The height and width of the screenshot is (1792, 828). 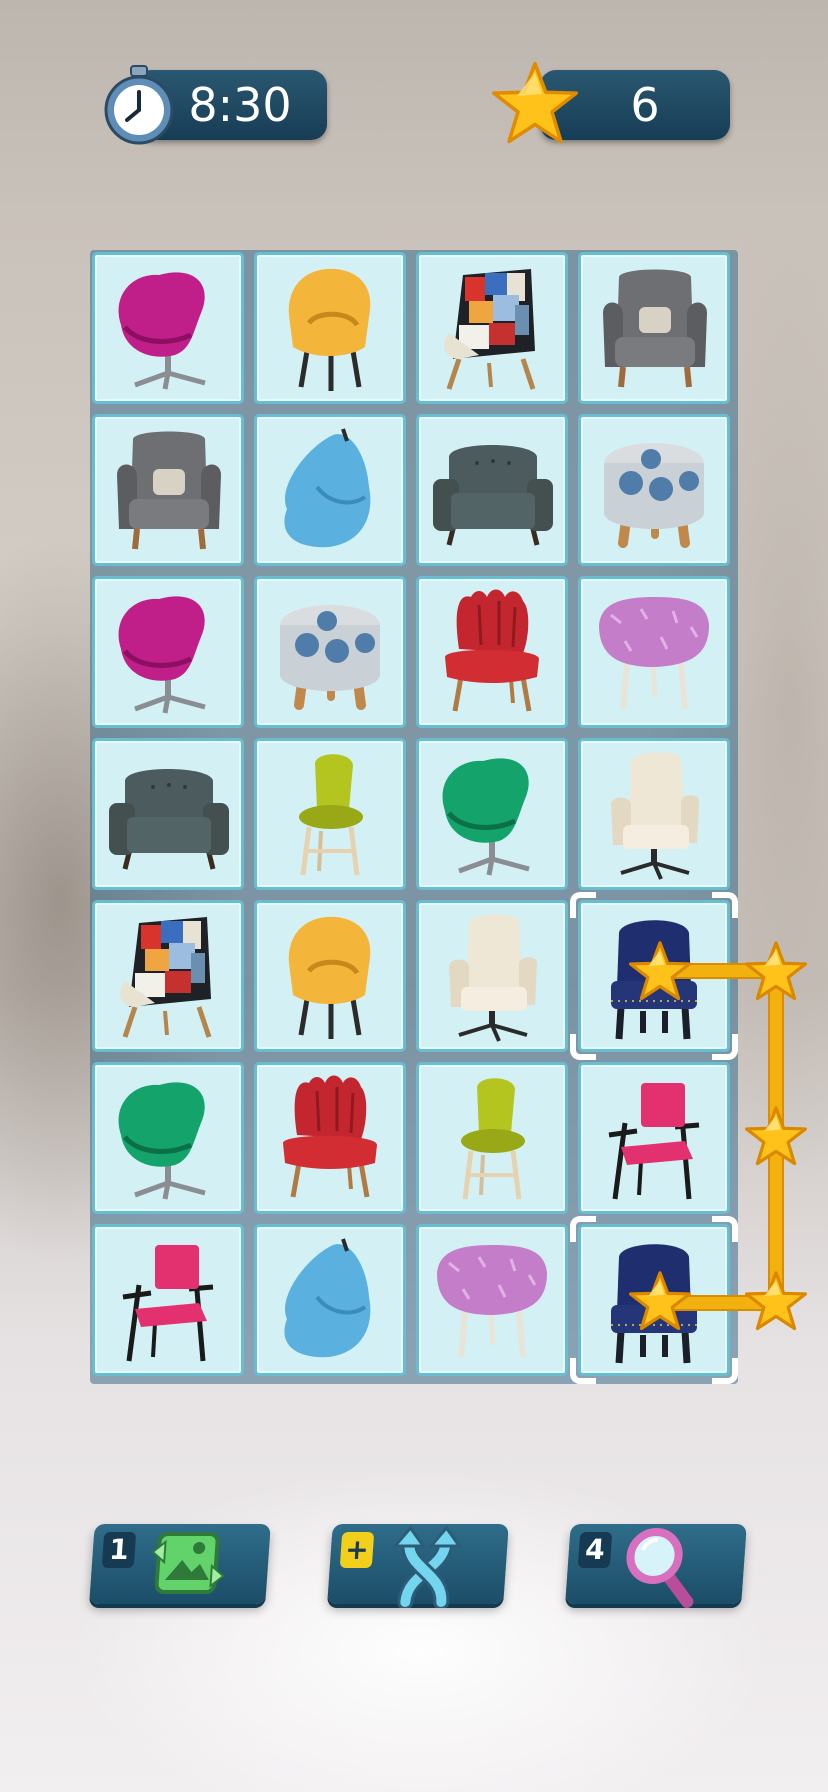 What do you see at coordinates (645, 105) in the screenshot?
I see `stars-count: 6` at bounding box center [645, 105].